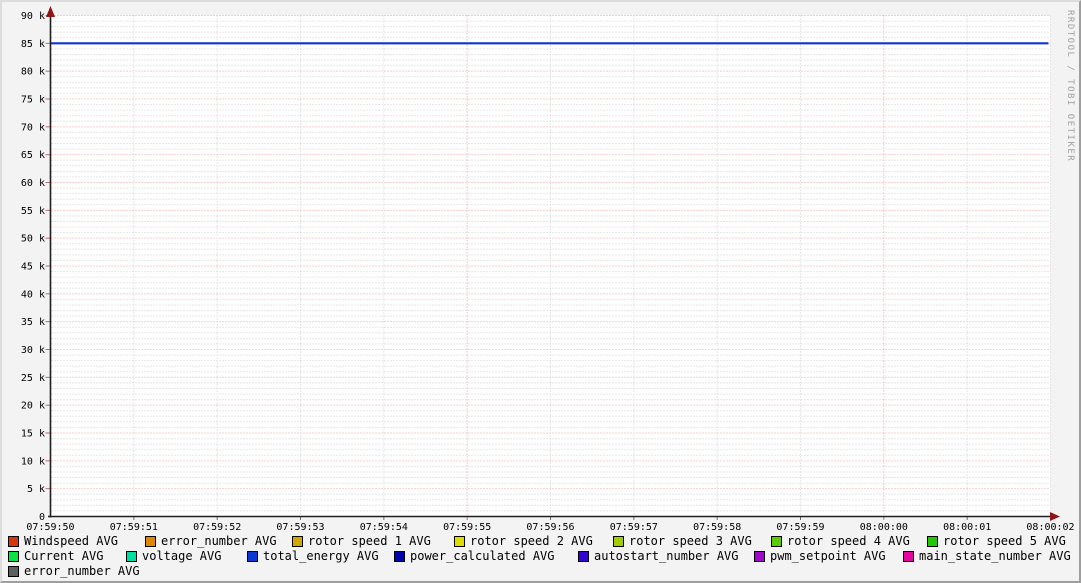 The image size is (1081, 583). I want to click on x-tick-label: 07:59:58, so click(717, 527).